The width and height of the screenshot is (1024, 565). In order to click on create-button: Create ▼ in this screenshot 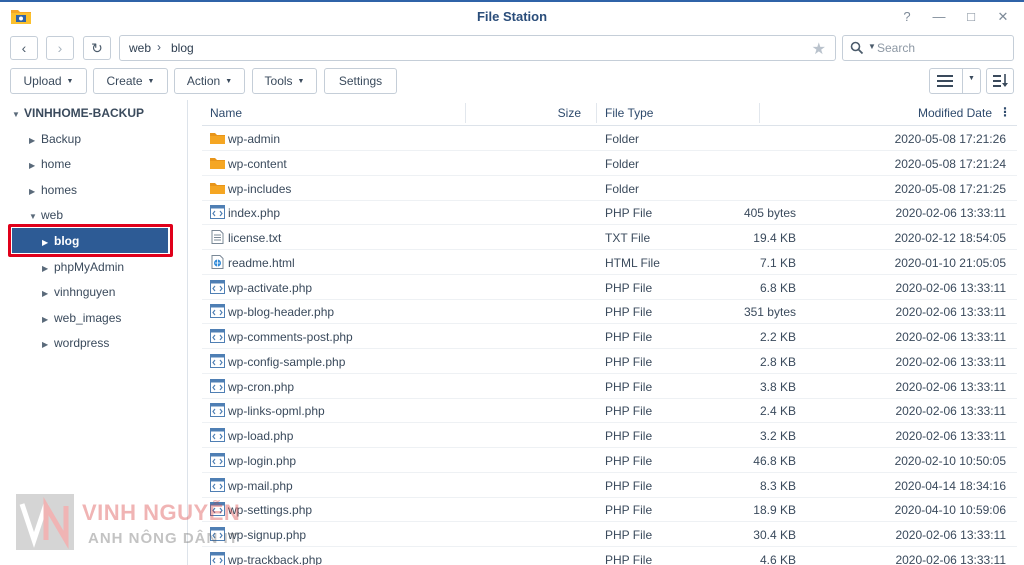, I will do `click(130, 81)`.